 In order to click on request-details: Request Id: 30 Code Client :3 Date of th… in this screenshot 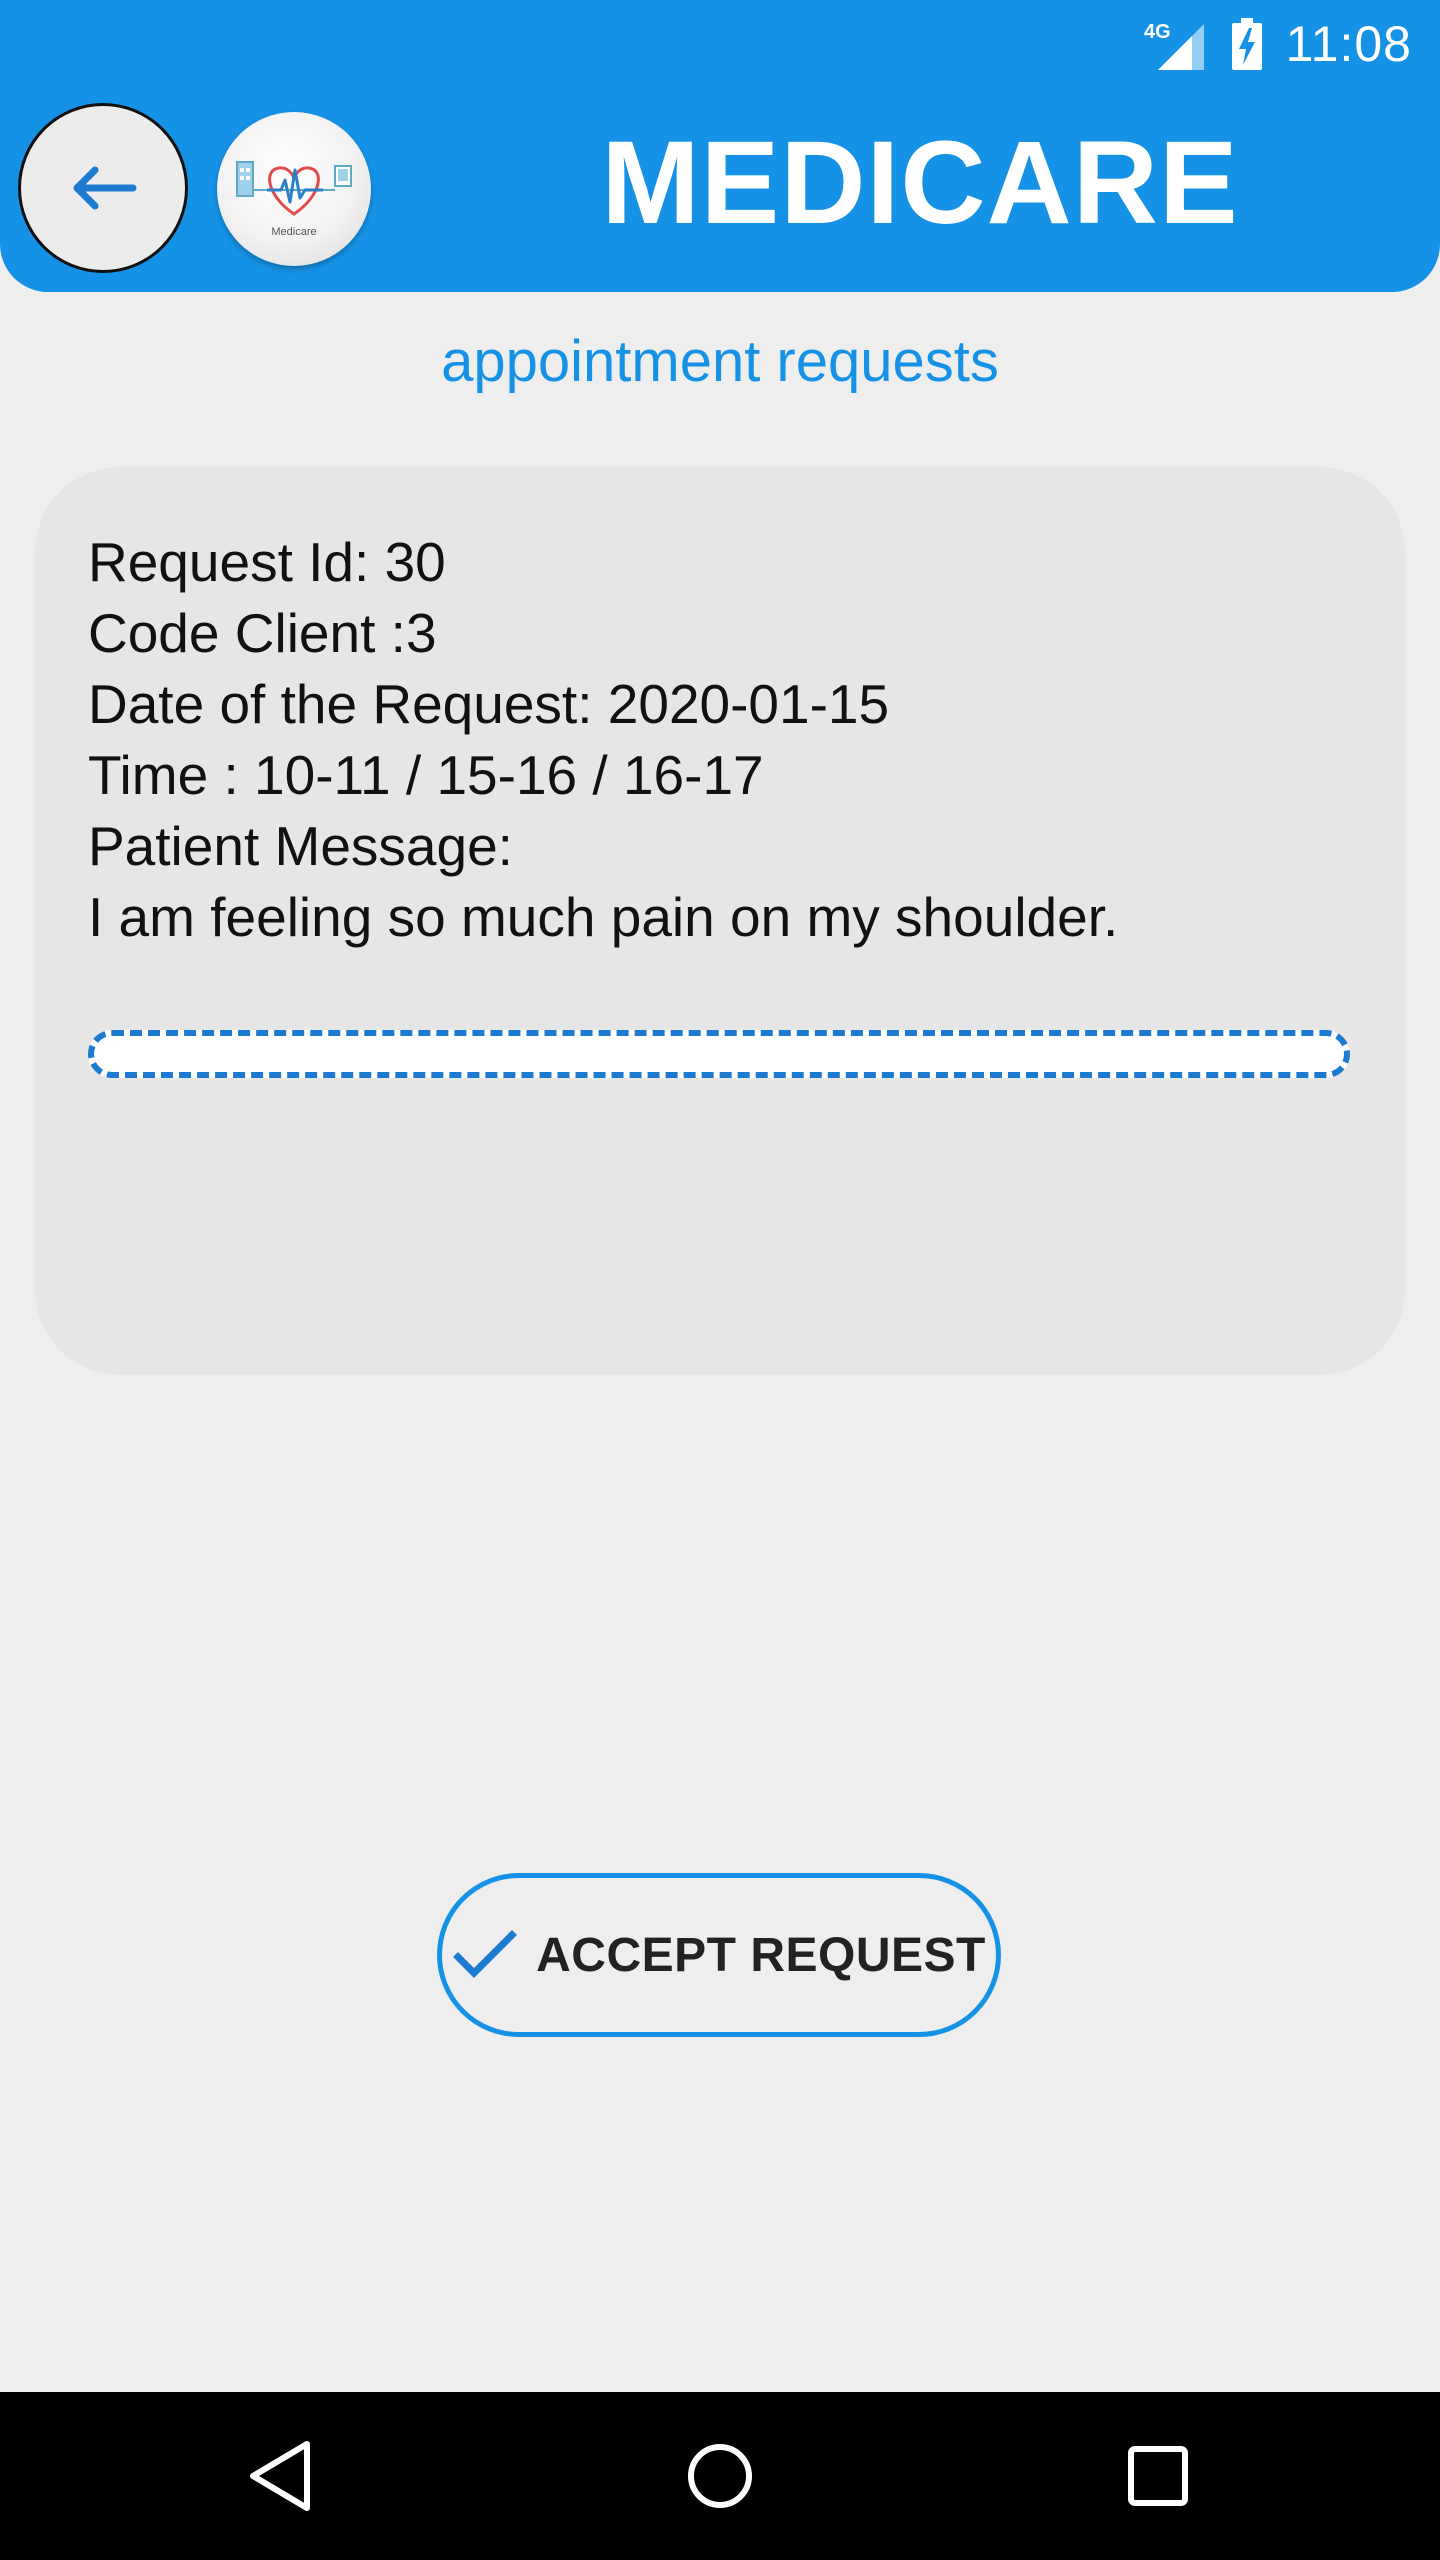, I will do `click(603, 740)`.